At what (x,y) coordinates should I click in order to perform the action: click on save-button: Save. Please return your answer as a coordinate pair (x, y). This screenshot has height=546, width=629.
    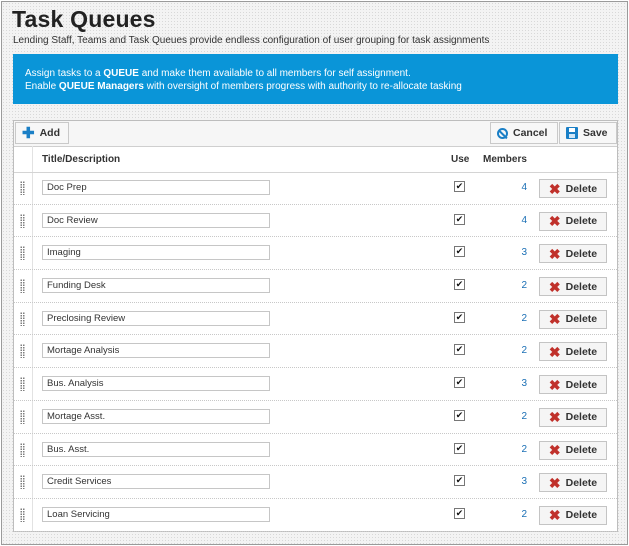
    Looking at the image, I should click on (588, 133).